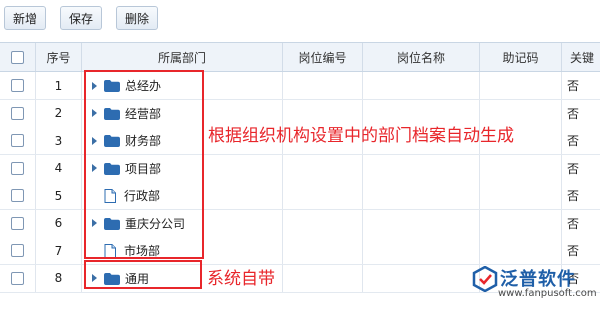 The height and width of the screenshot is (312, 600). Describe the element at coordinates (533, 285) in the screenshot. I see `brand-logo: 泛普软件 www.fanpusoft.com` at that location.